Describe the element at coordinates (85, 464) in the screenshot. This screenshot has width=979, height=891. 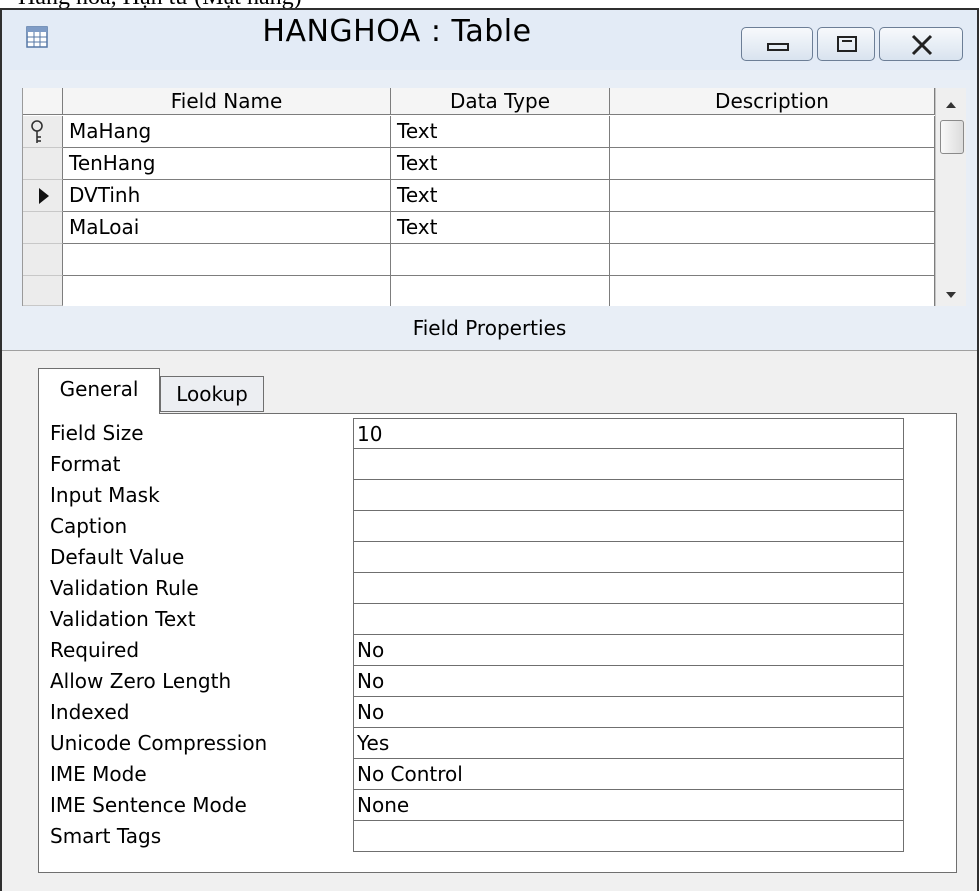
I see `property-label: Format` at that location.